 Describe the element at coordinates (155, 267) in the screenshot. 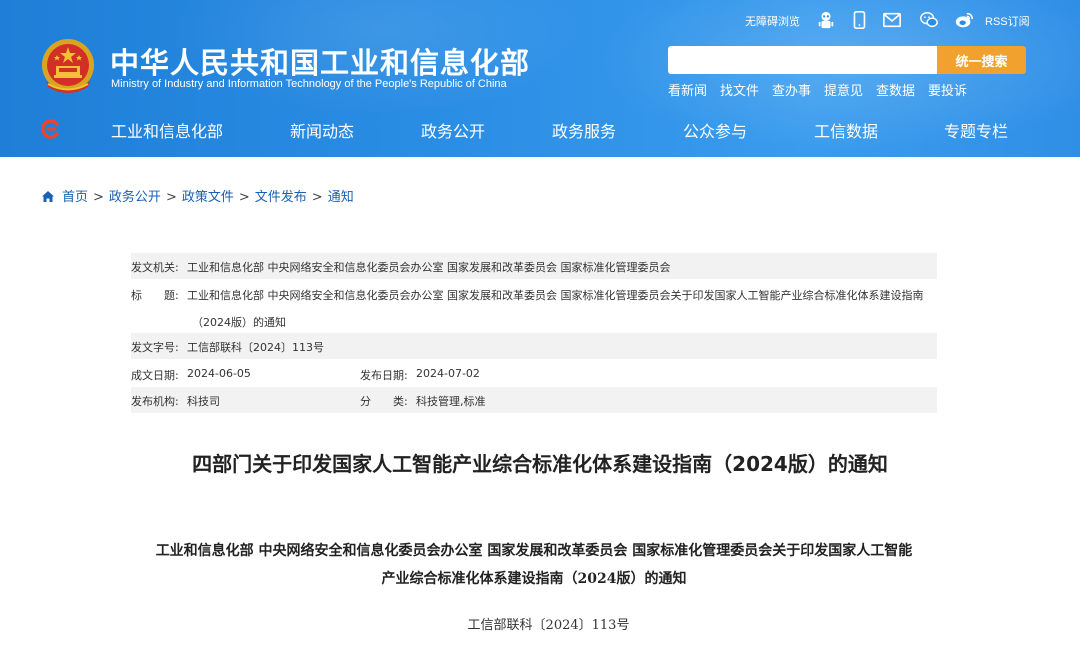

I see `meta-issuer-label: 发文机关:` at that location.